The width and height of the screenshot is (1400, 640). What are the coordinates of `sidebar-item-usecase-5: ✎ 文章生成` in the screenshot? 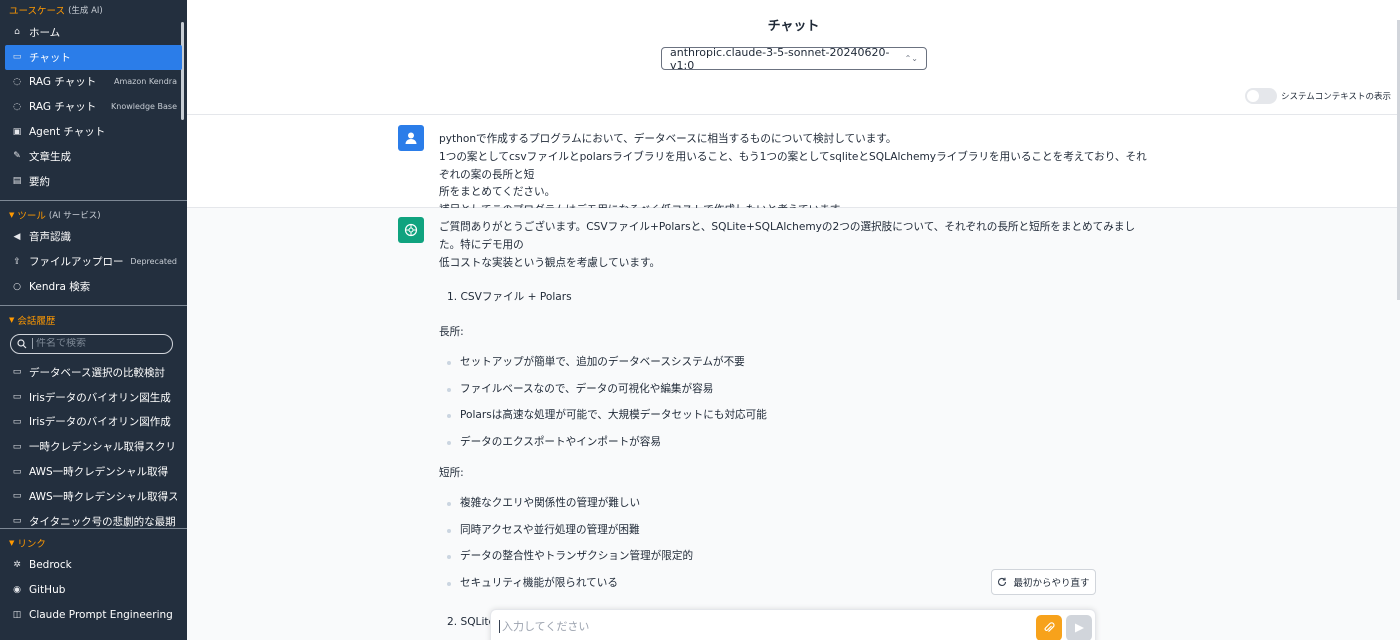 It's located at (93, 156).